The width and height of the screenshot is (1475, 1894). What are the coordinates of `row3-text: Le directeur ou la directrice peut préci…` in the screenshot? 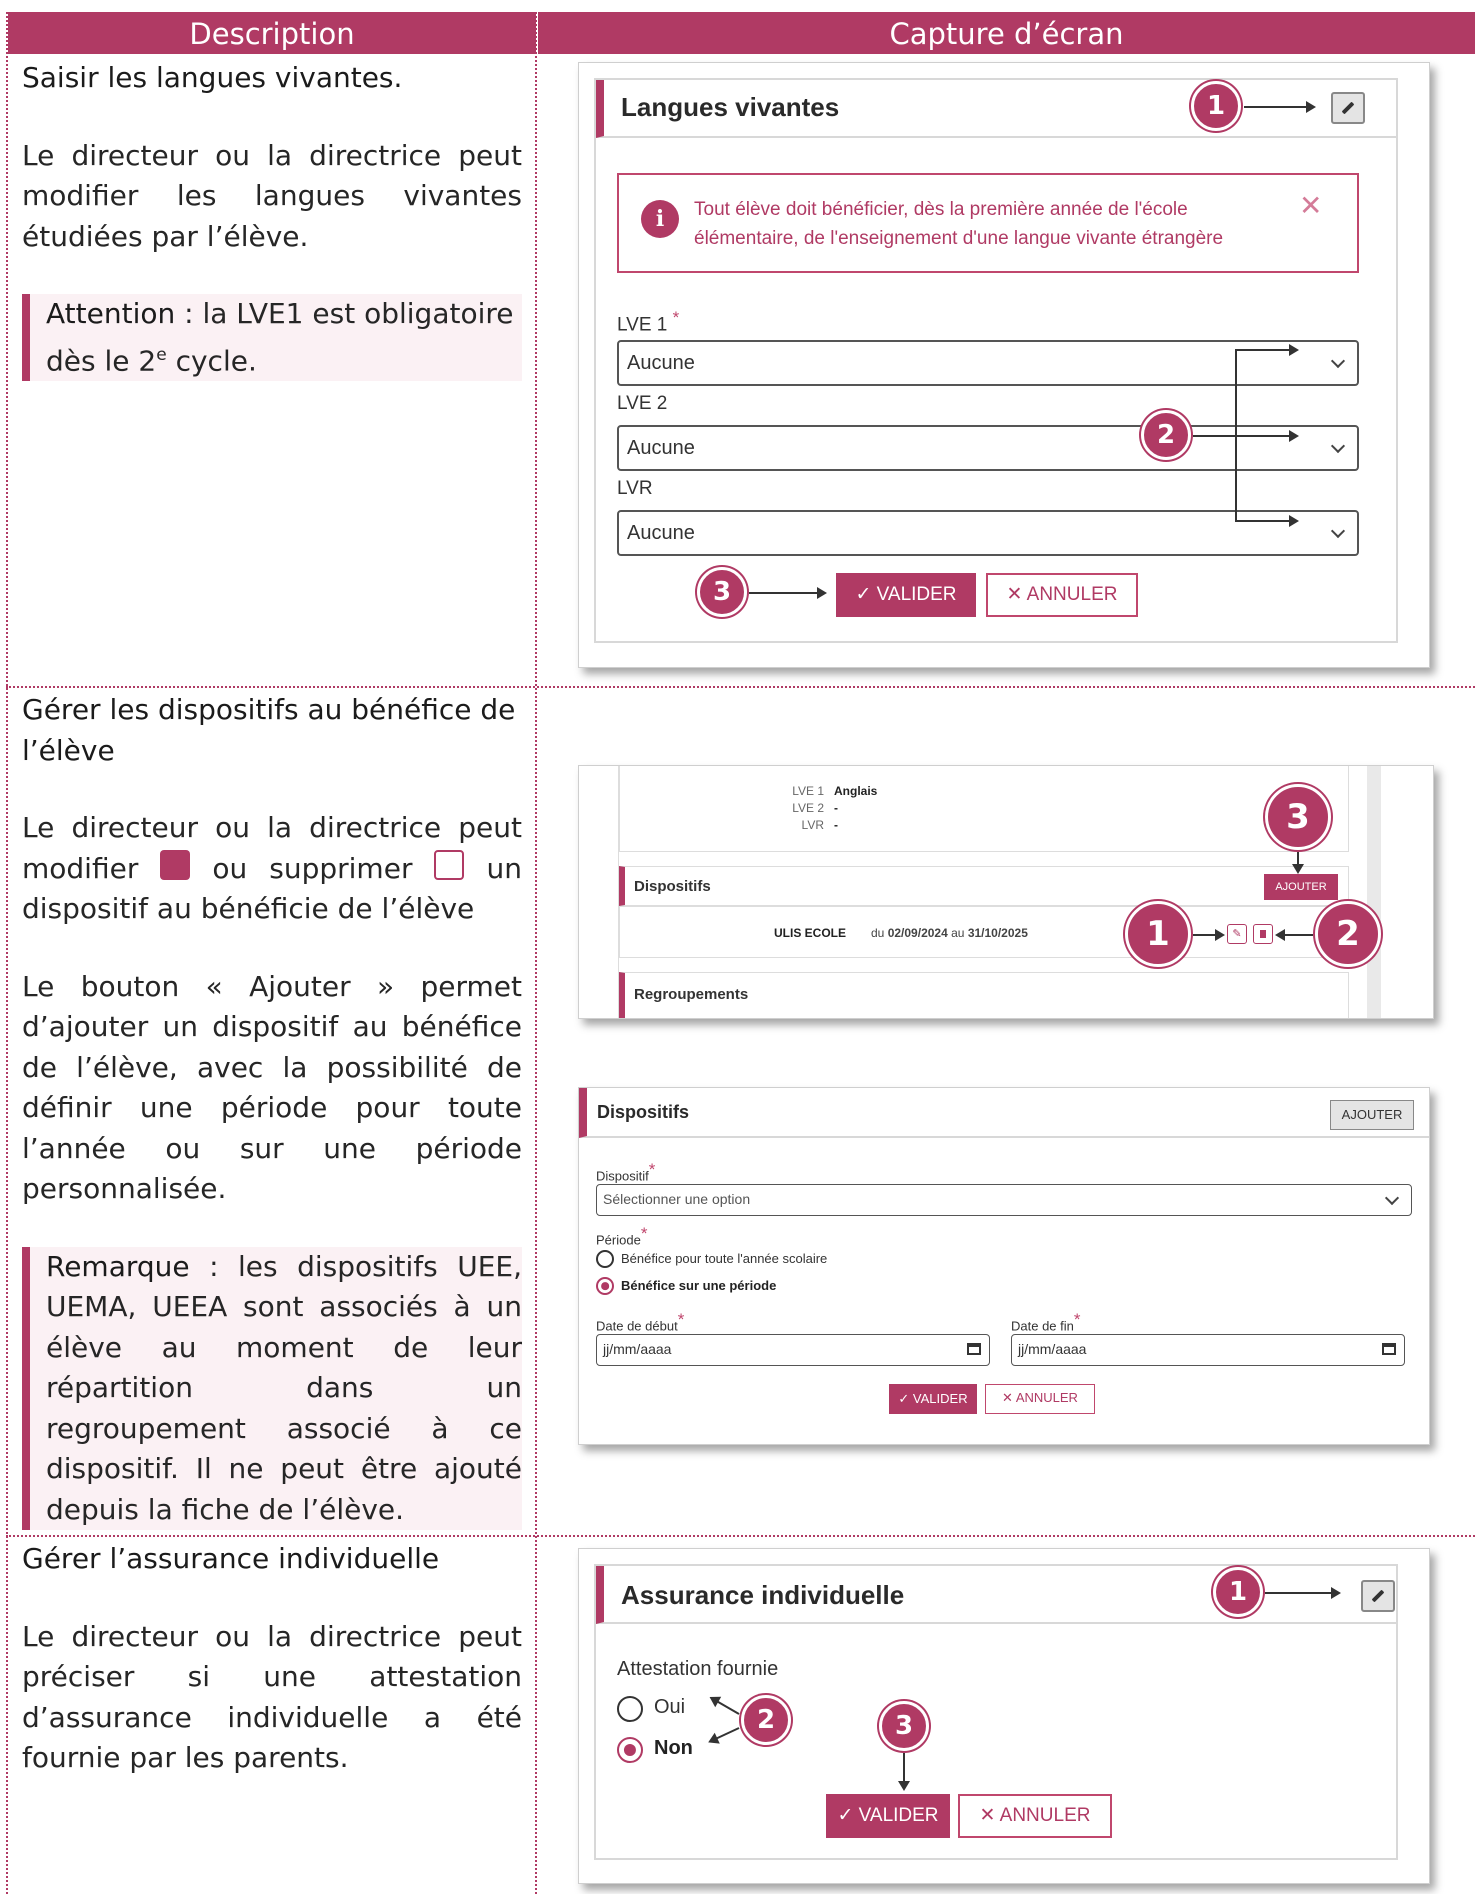 It's located at (272, 1697).